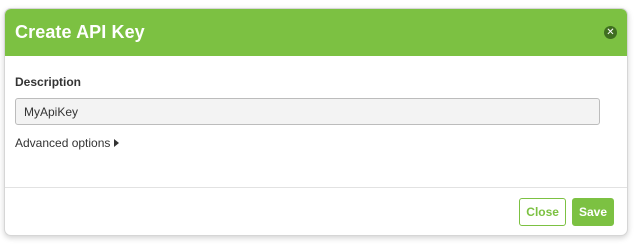 The width and height of the screenshot is (634, 244). Describe the element at coordinates (316, 143) in the screenshot. I see `advanced-options-toggle: Advanced options` at that location.